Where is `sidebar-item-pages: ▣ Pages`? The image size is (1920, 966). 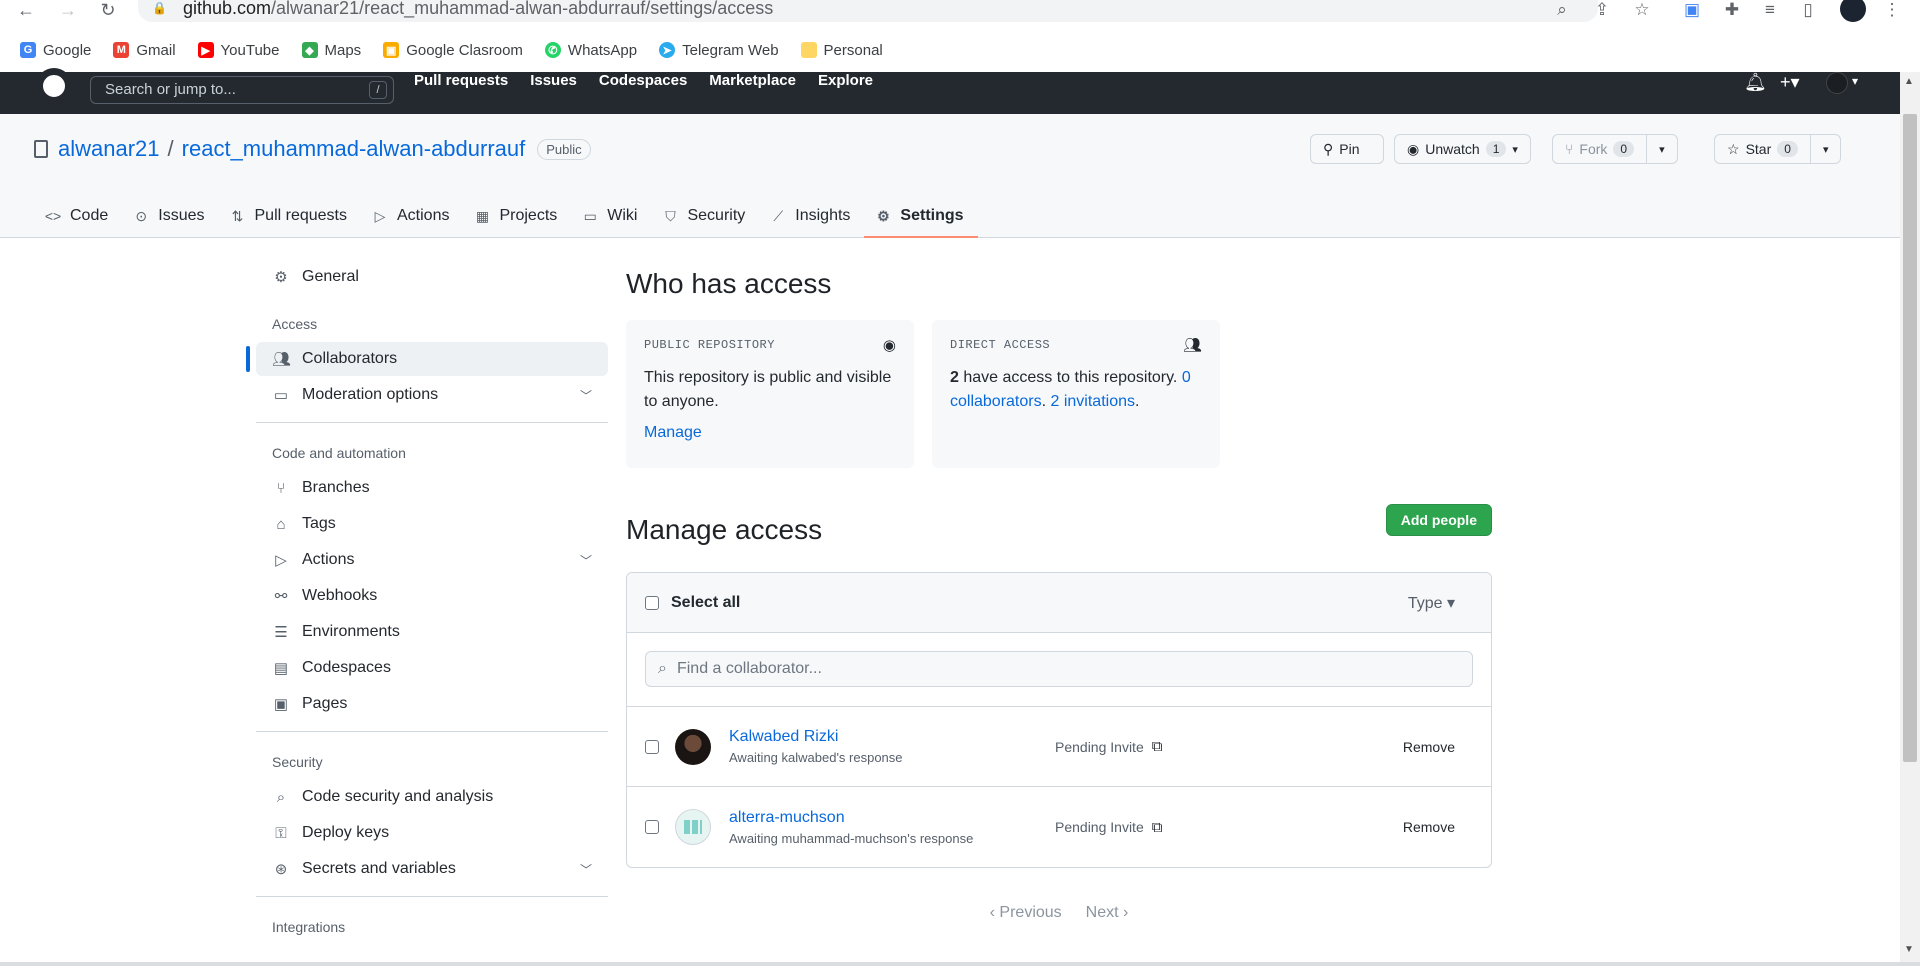 sidebar-item-pages: ▣ Pages is located at coordinates (432, 704).